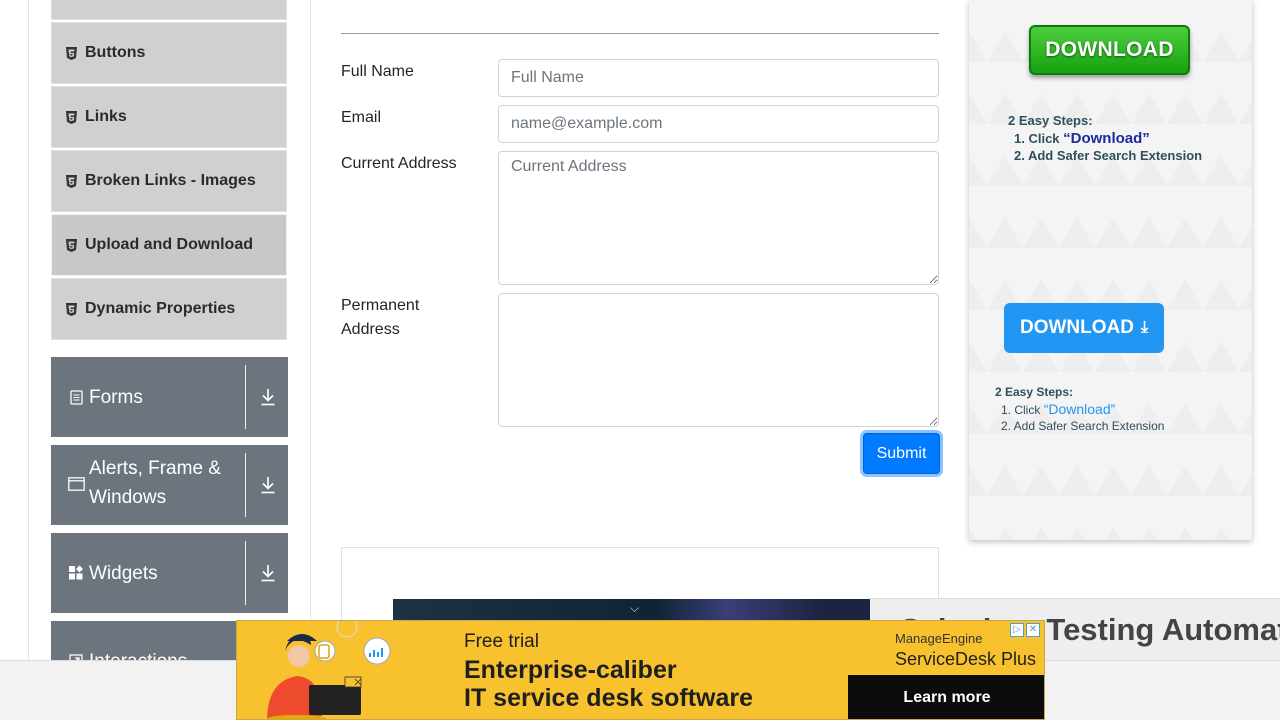  Describe the element at coordinates (169, 10) in the screenshot. I see `sidebar-item-previous` at that location.